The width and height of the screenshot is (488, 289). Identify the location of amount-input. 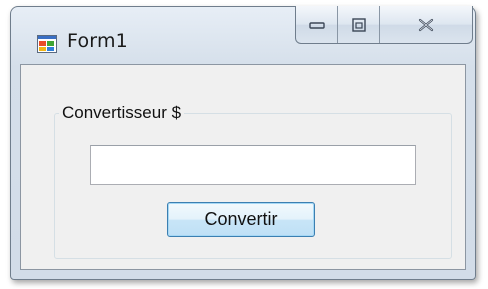
(253, 165).